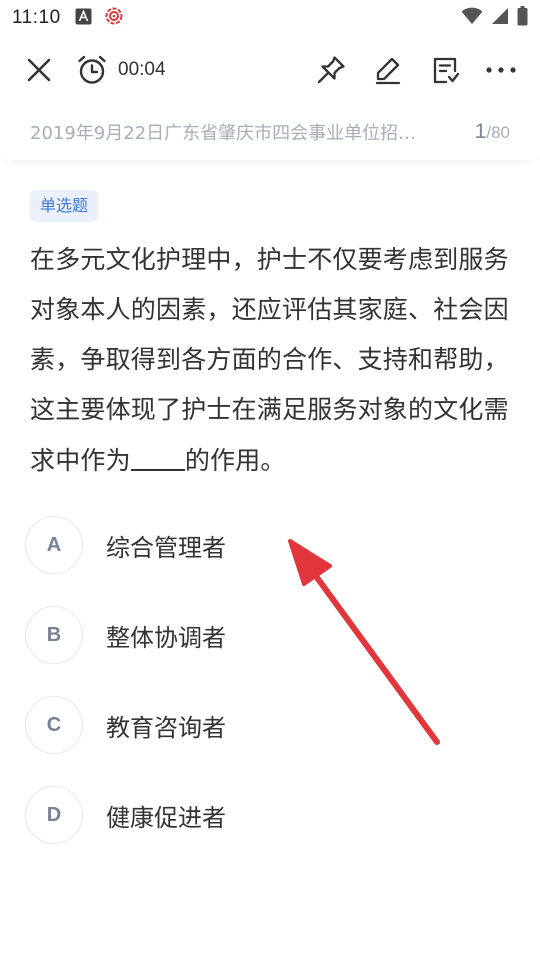 This screenshot has height=960, width=540. I want to click on option-text: 综合管理者, so click(166, 547).